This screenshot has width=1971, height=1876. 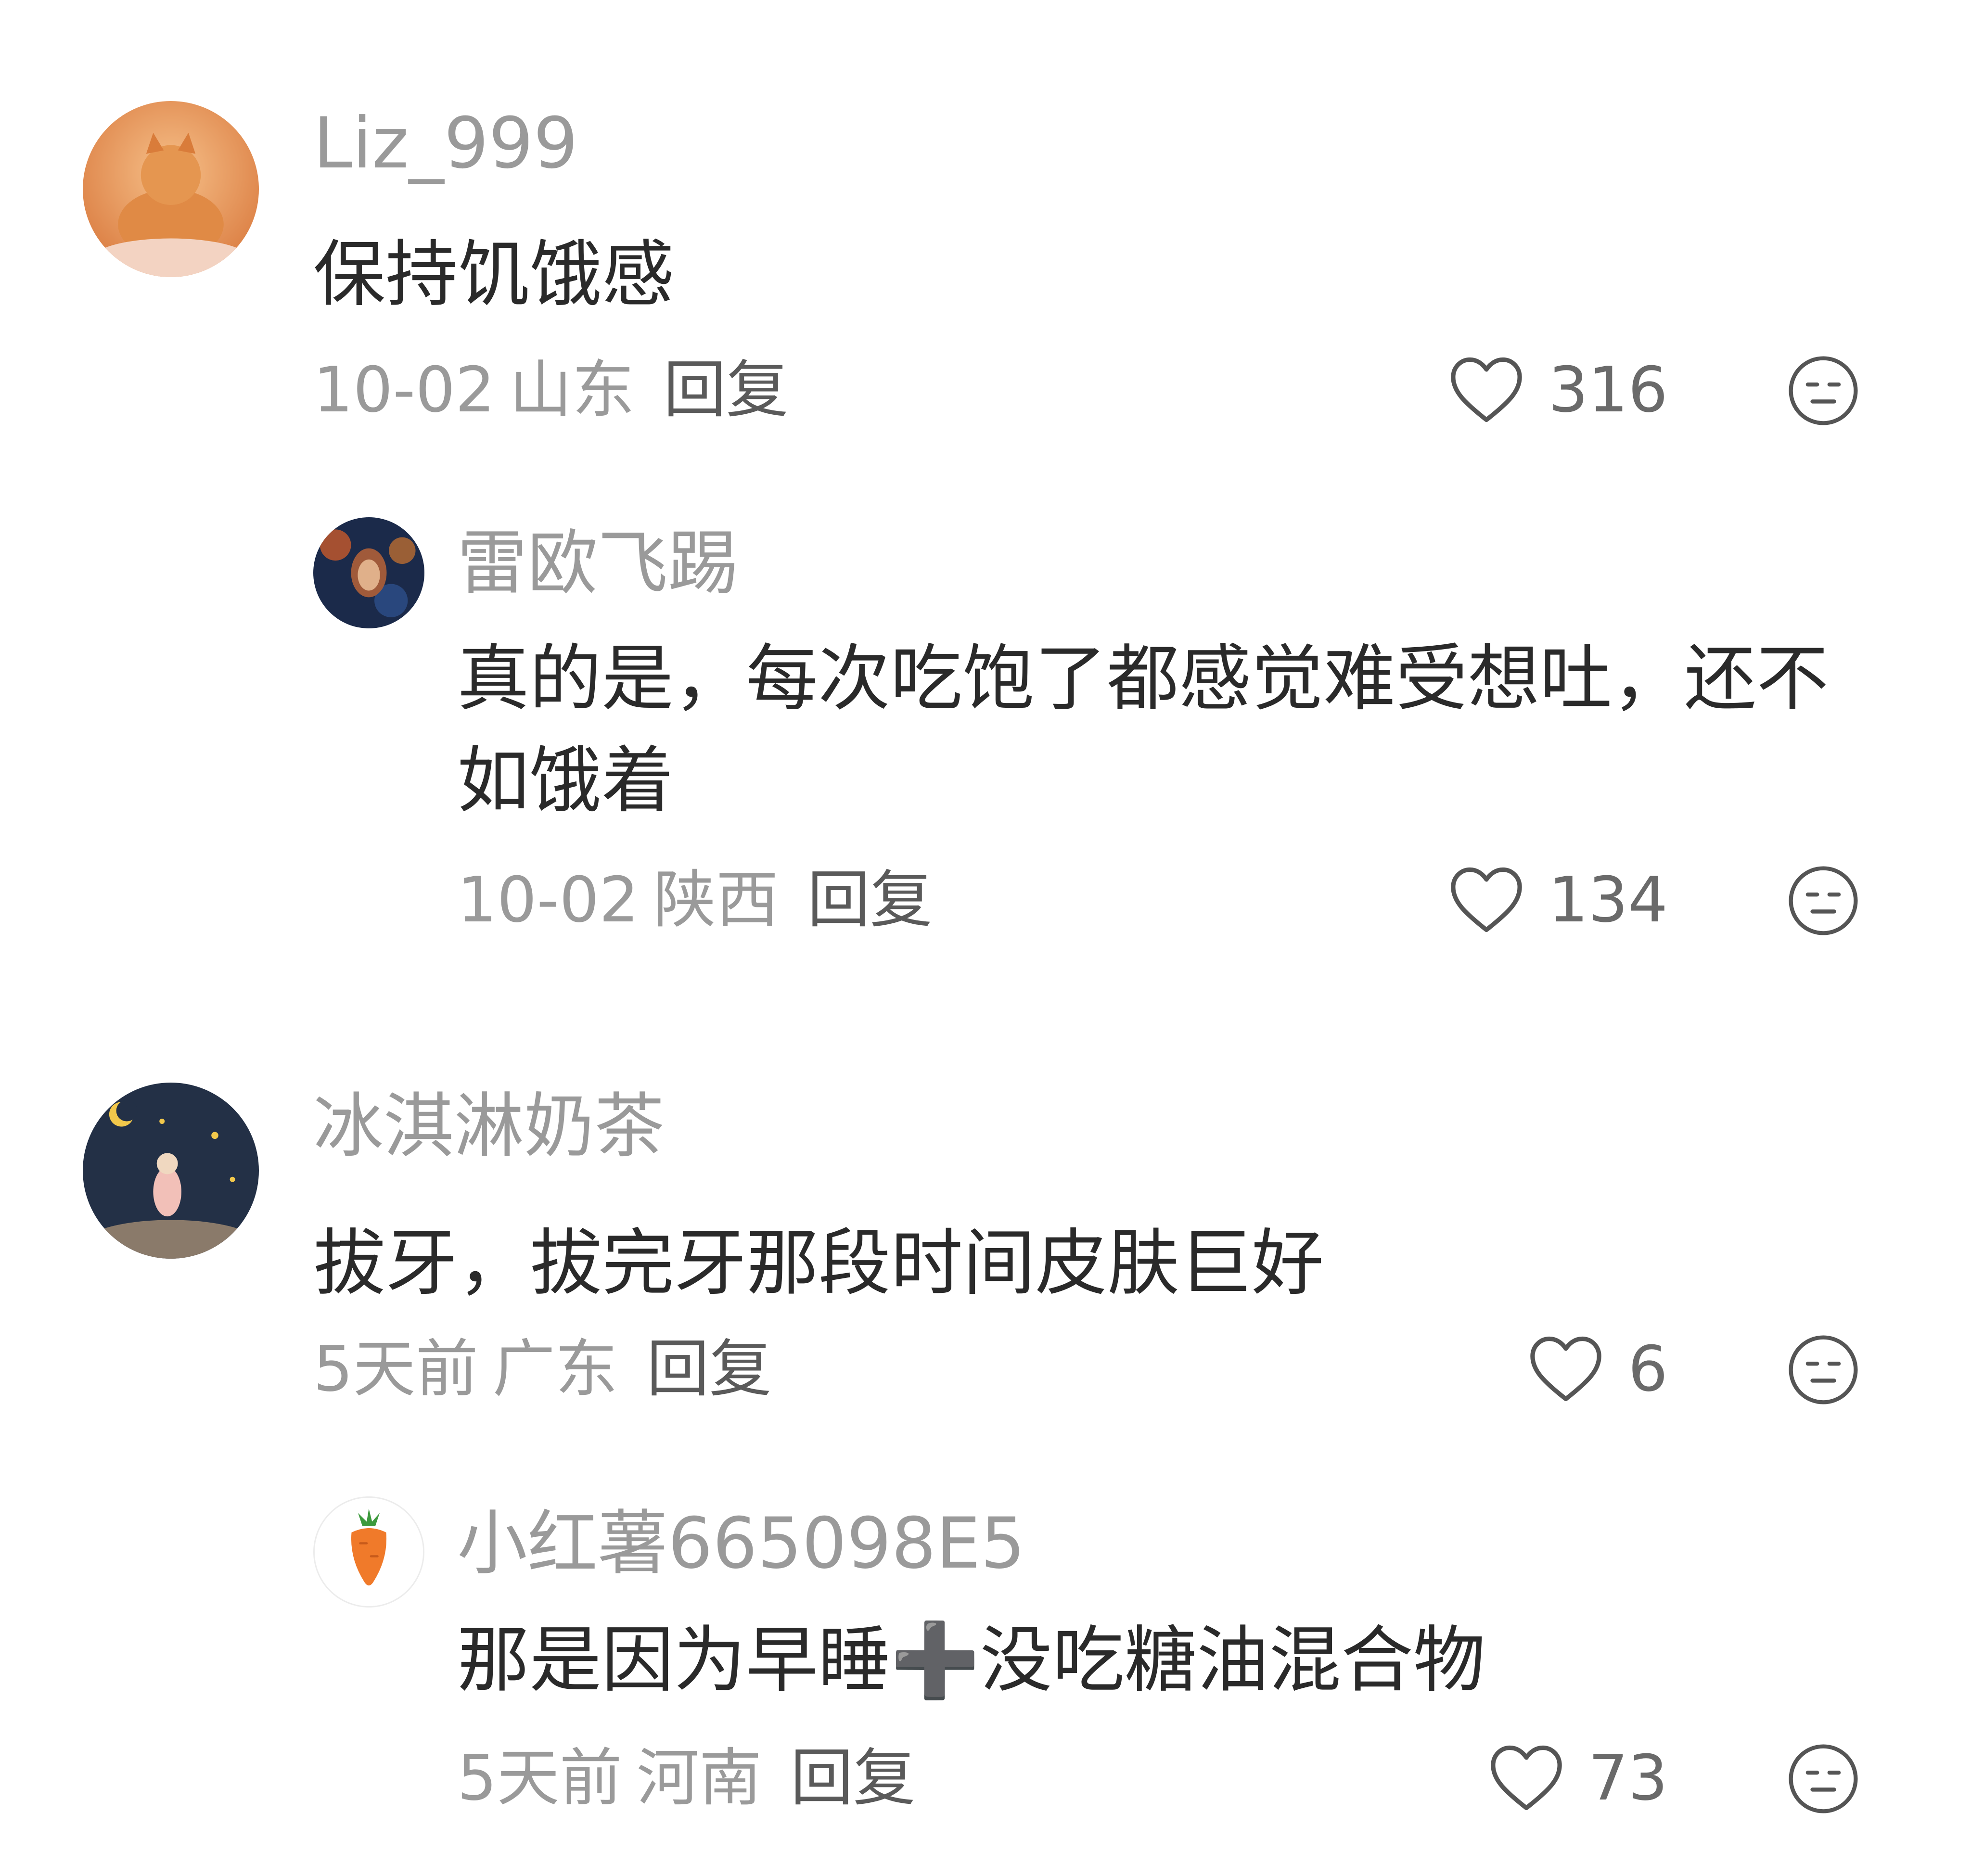 I want to click on username: 冰淇淋奶茶, so click(x=489, y=1126).